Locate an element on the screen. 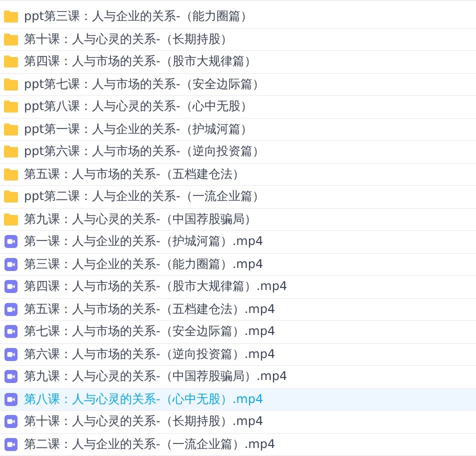  file-row: 第十课：人与心灵的关系-（长期持股）.mp4 is located at coordinates (238, 422).